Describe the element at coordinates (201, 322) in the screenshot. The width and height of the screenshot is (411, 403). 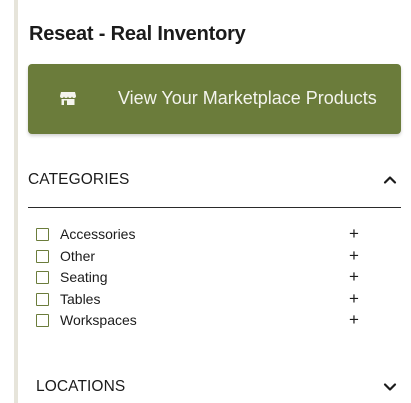
I see `category-item-workspaces: Workspaces +` at that location.